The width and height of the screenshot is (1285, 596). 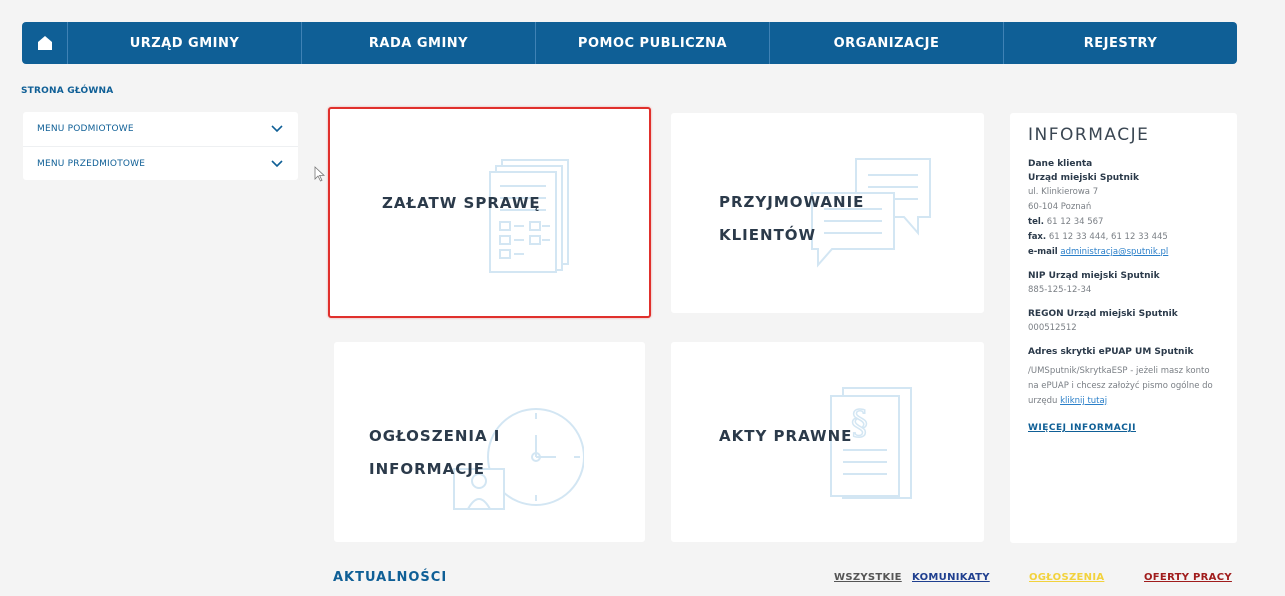 I want to click on sidebar-item-menu-podmiotowe: MENU PODMIOTOWE, so click(x=160, y=129).